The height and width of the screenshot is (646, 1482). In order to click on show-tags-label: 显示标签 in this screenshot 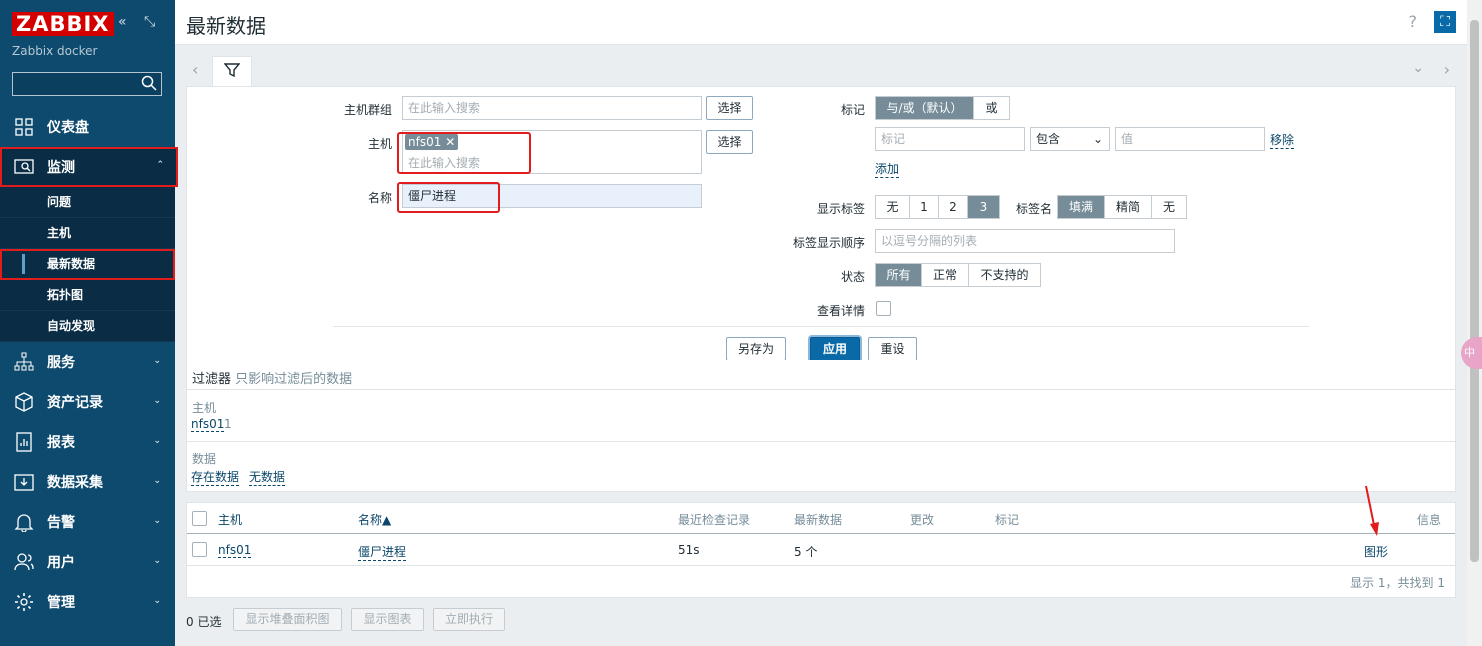, I will do `click(840, 209)`.